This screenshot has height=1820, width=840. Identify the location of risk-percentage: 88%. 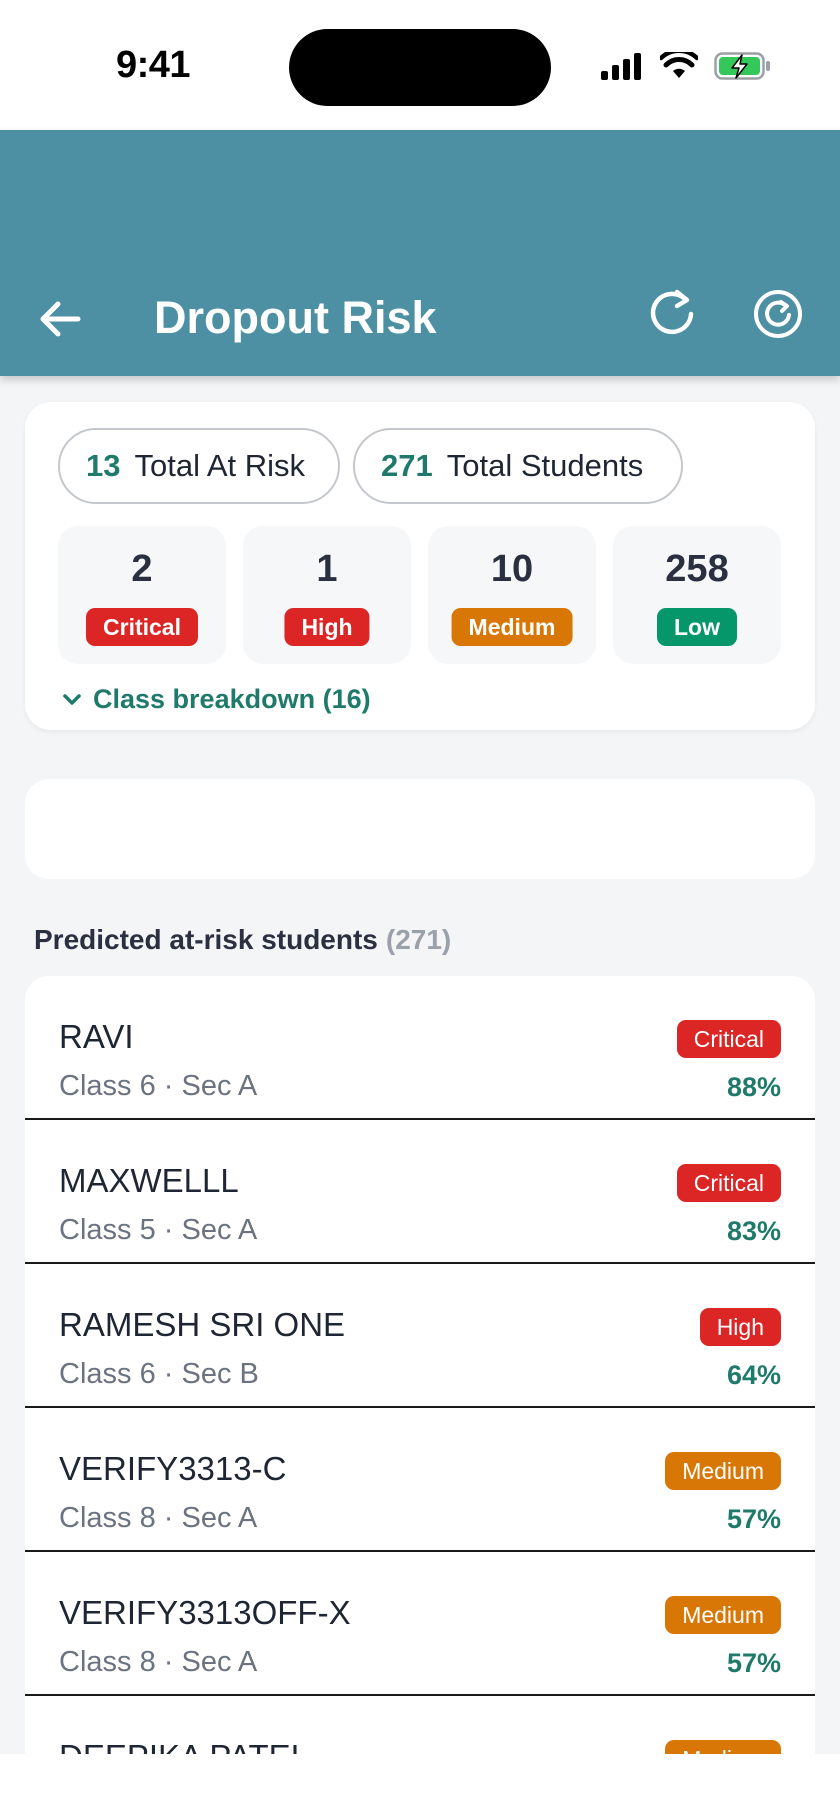
(753, 1087).